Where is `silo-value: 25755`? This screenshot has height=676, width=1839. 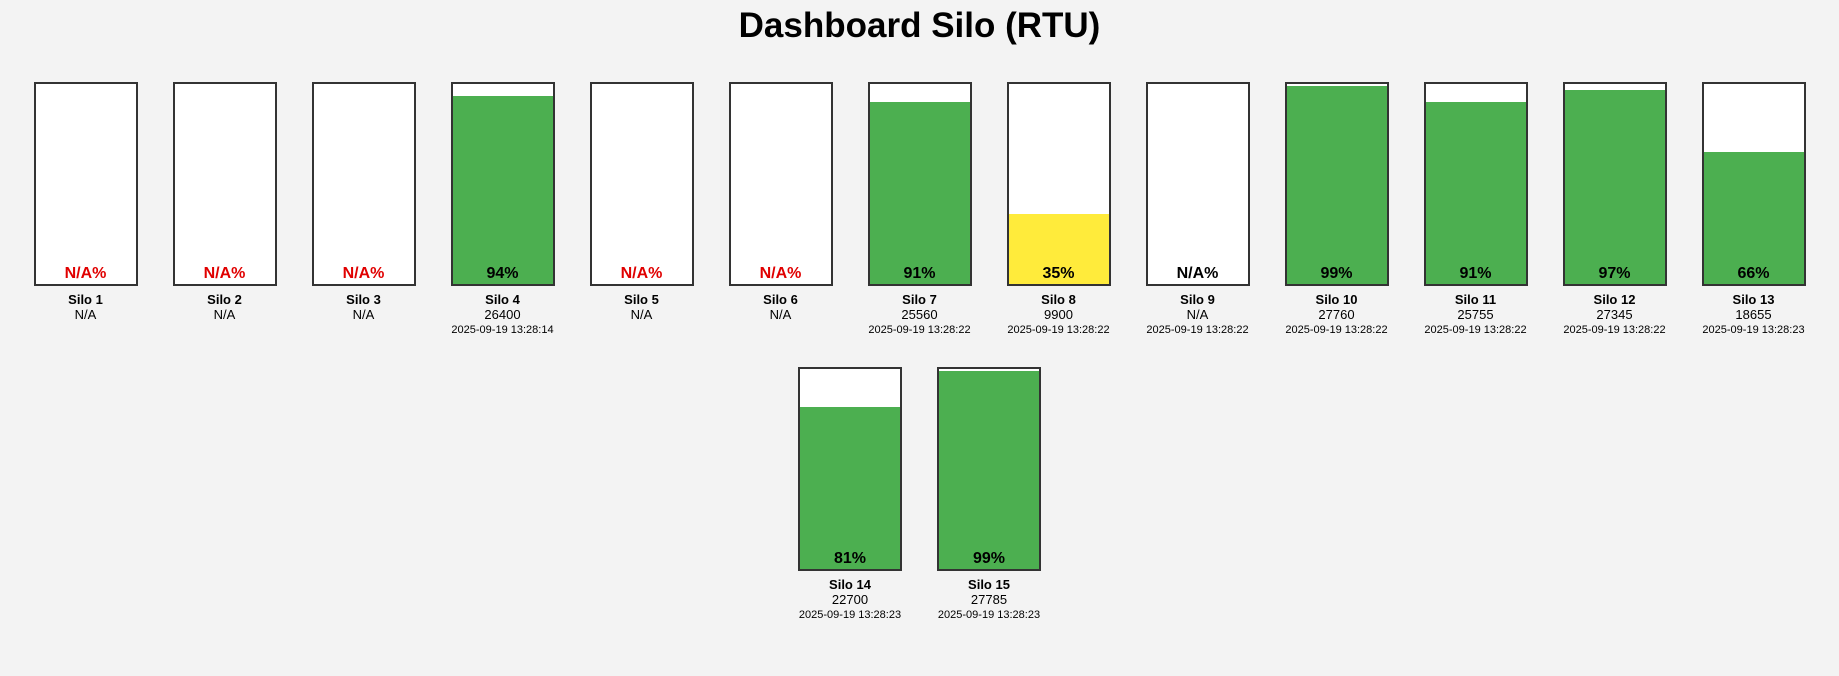
silo-value: 25755 is located at coordinates (1475, 314).